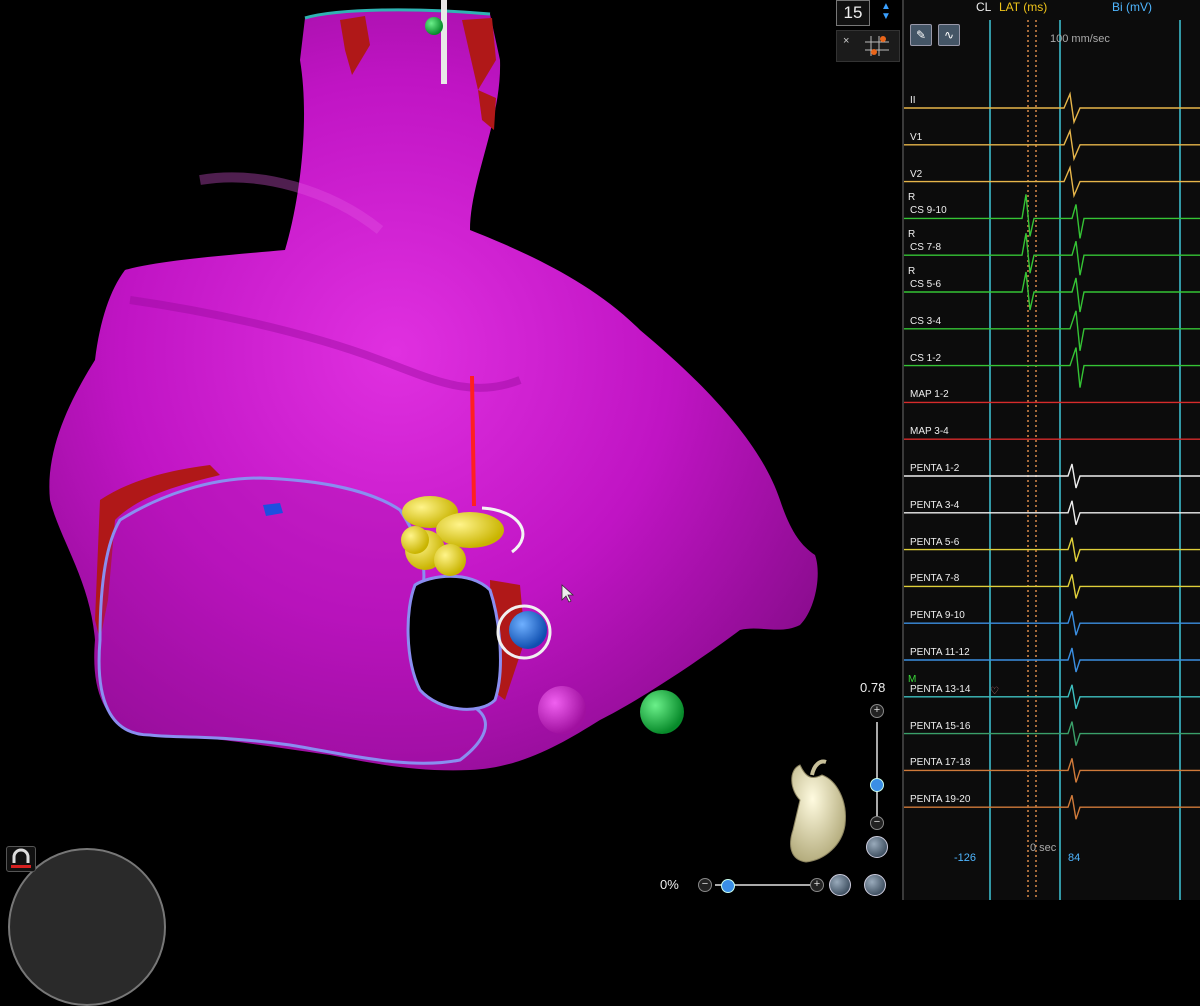  I want to click on channel-label: PENTA 9-10, so click(937, 616).